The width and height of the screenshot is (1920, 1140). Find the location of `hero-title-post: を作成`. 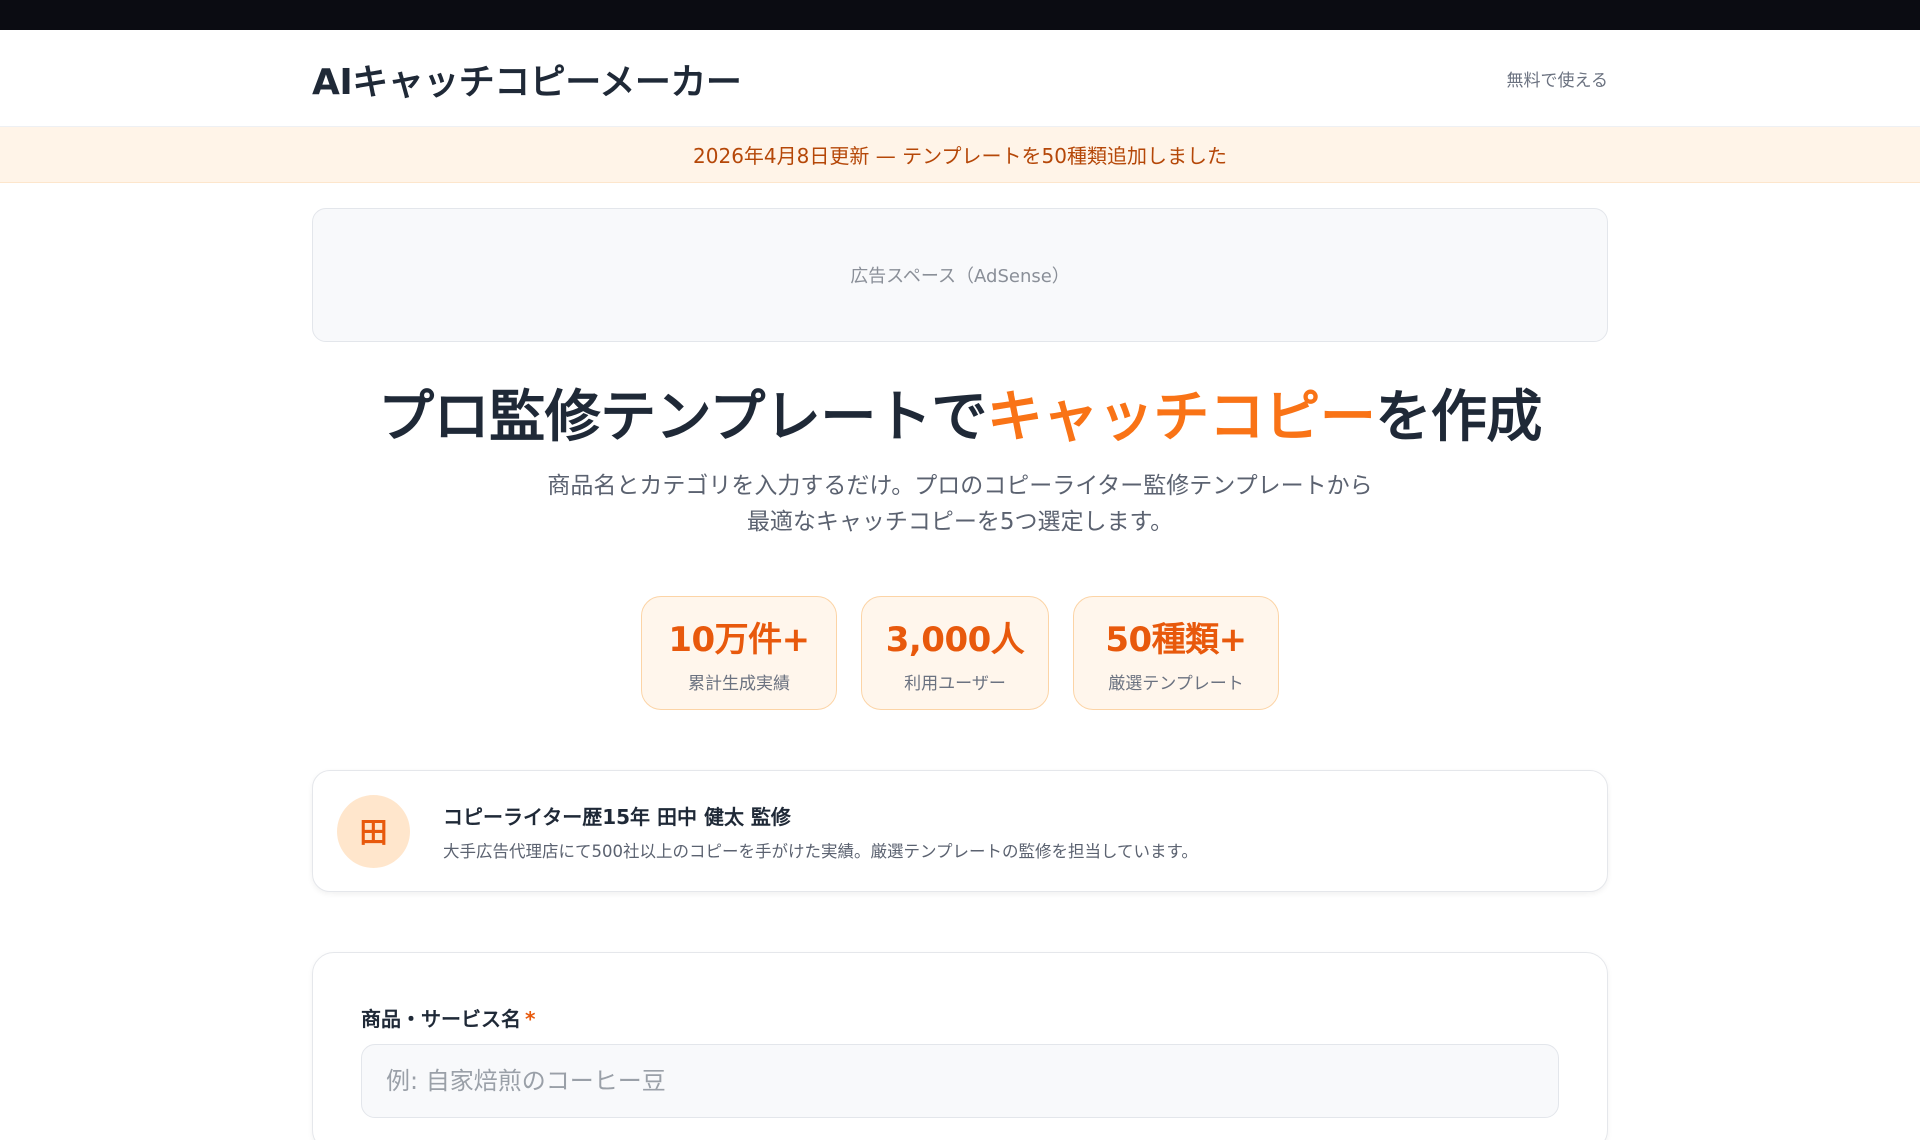

hero-title-post: を作成 is located at coordinates (1458, 417).